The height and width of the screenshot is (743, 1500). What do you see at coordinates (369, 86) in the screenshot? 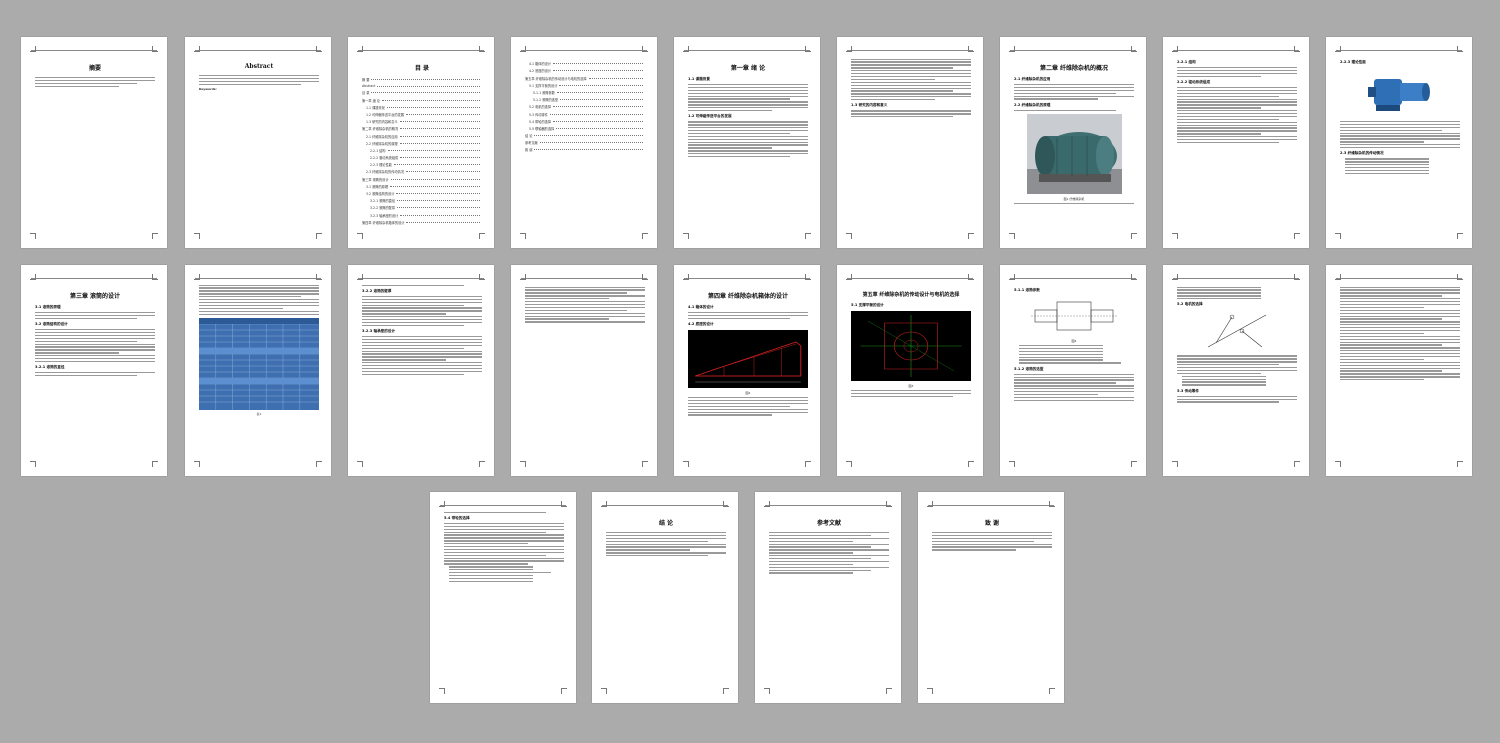
I see `toc-entry-label: Abstract` at bounding box center [369, 86].